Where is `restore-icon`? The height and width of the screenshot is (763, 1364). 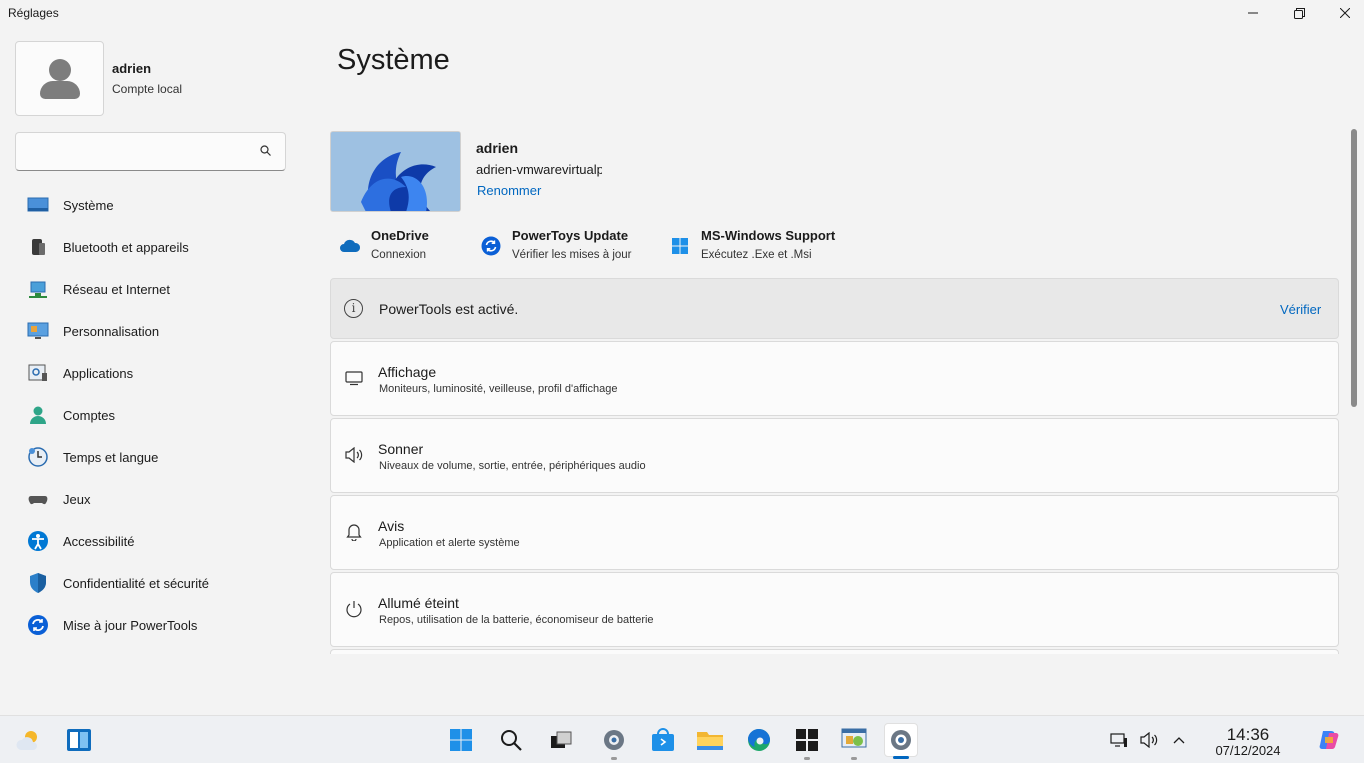 restore-icon is located at coordinates (1299, 13).